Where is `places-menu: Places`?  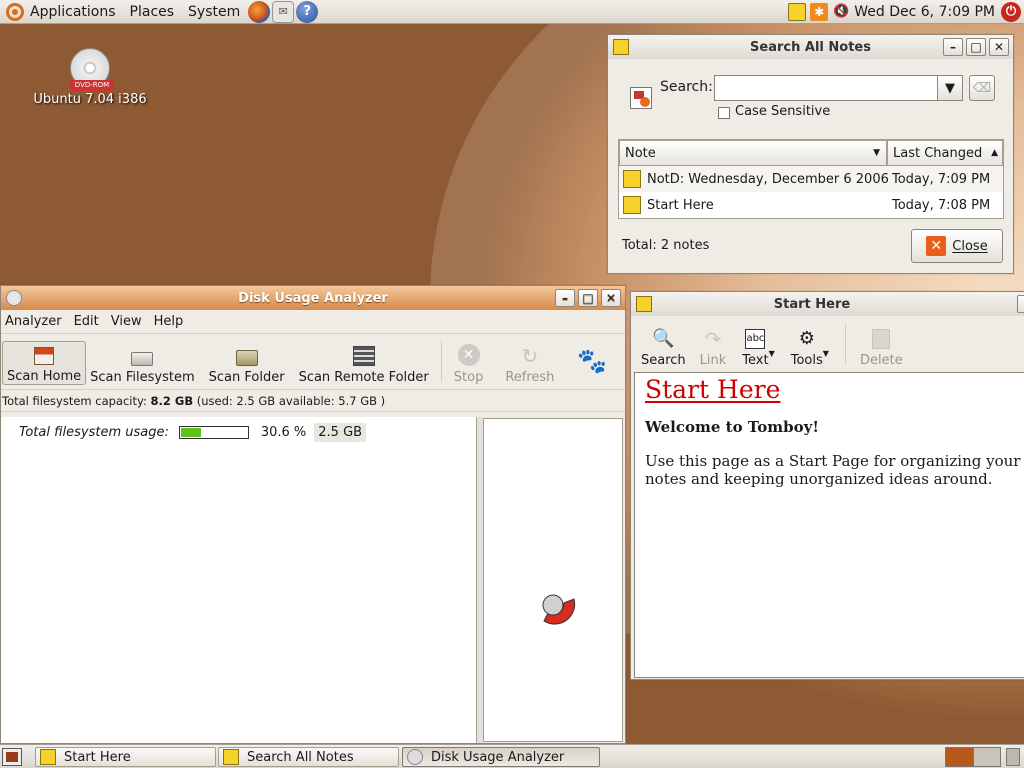 places-menu: Places is located at coordinates (152, 12).